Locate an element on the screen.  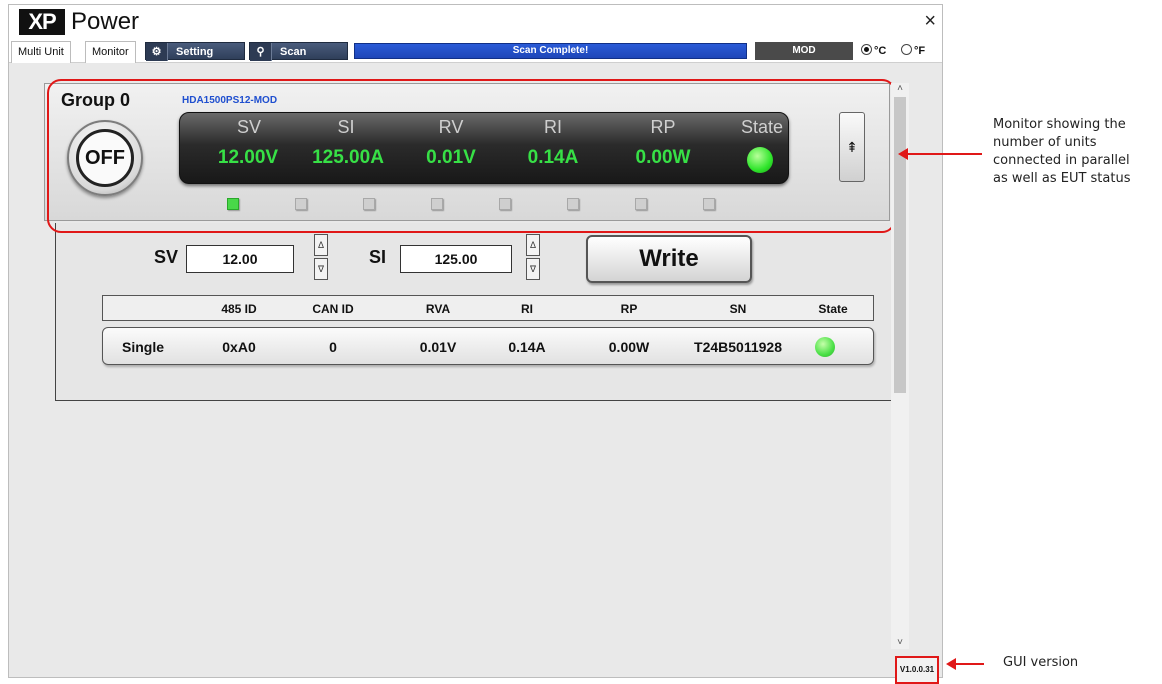
tab-multi-unit: Multi Unit is located at coordinates (41, 52).